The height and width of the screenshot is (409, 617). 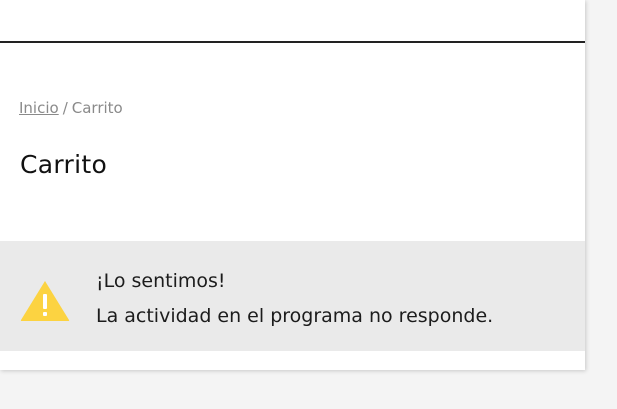 I want to click on alert-title: ¡Lo sentimos!, so click(x=161, y=281).